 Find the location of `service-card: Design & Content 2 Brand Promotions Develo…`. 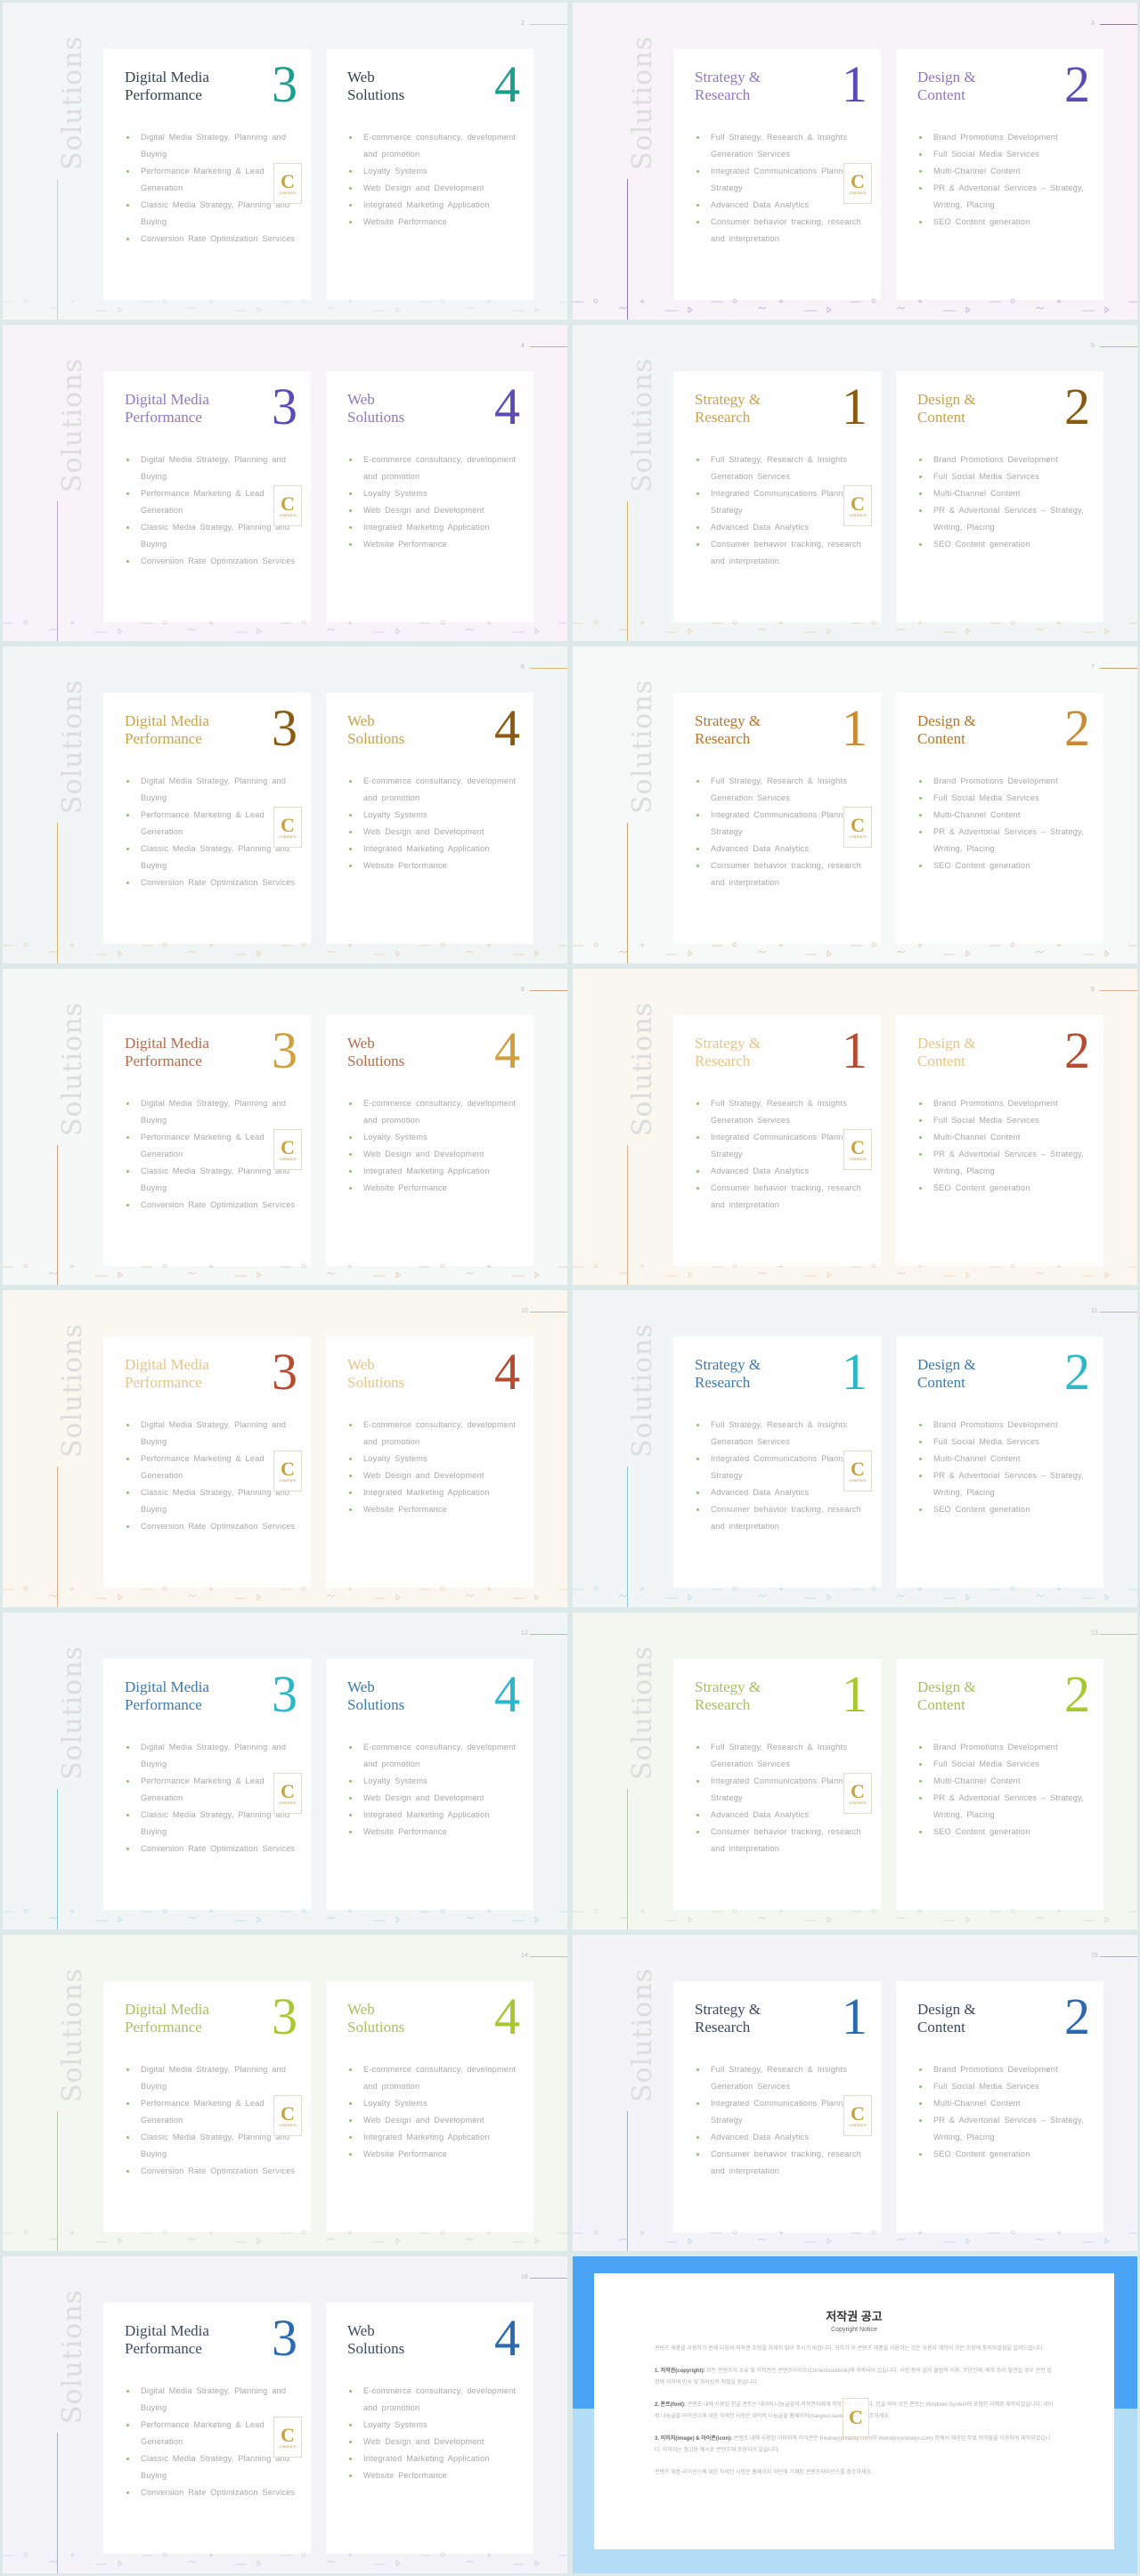

service-card: Design & Content 2 Brand Promotions Develo… is located at coordinates (999, 2106).